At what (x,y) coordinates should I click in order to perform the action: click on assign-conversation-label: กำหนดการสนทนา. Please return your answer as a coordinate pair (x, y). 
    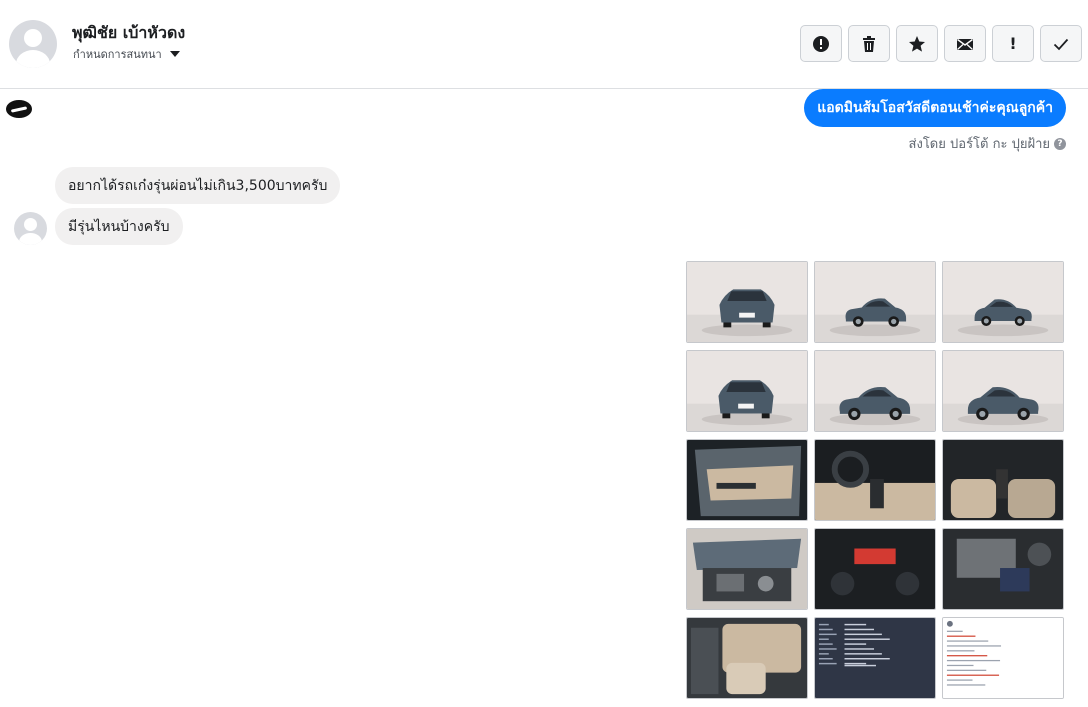
    Looking at the image, I should click on (117, 54).